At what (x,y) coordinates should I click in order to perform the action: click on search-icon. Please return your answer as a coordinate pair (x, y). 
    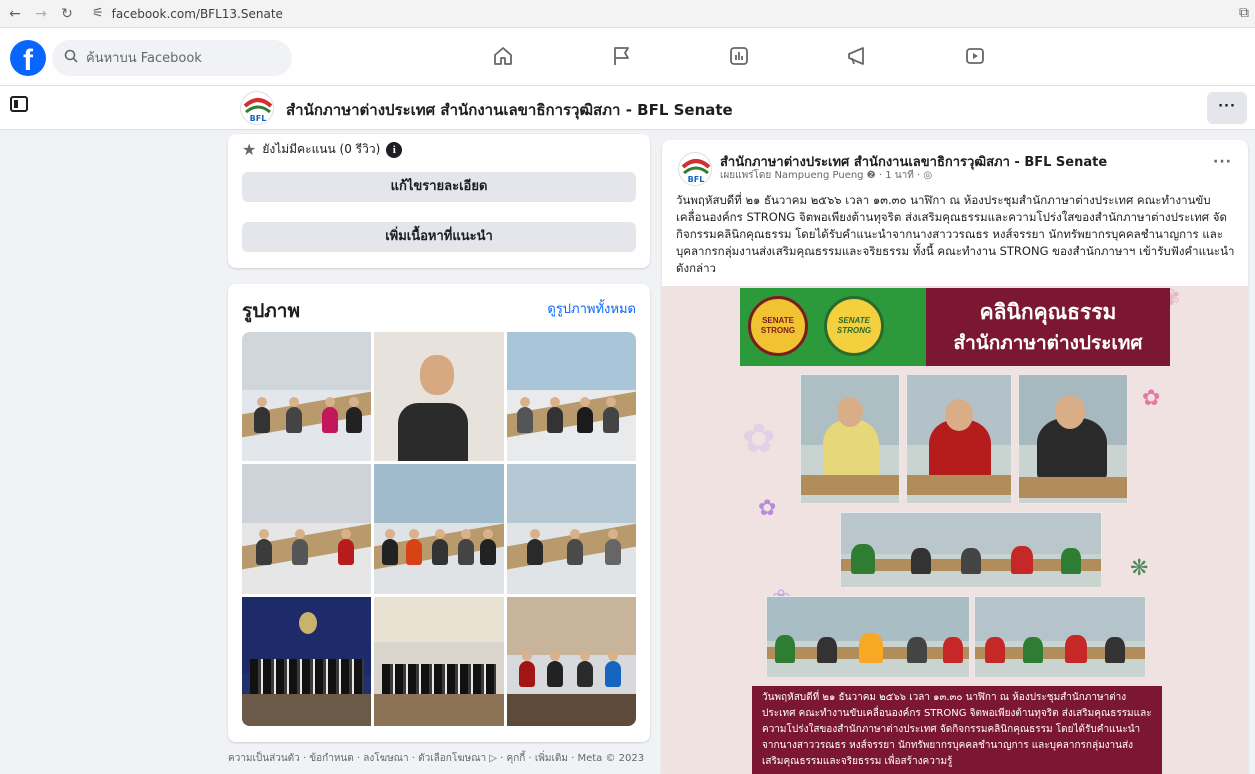
    Looking at the image, I should click on (71, 58).